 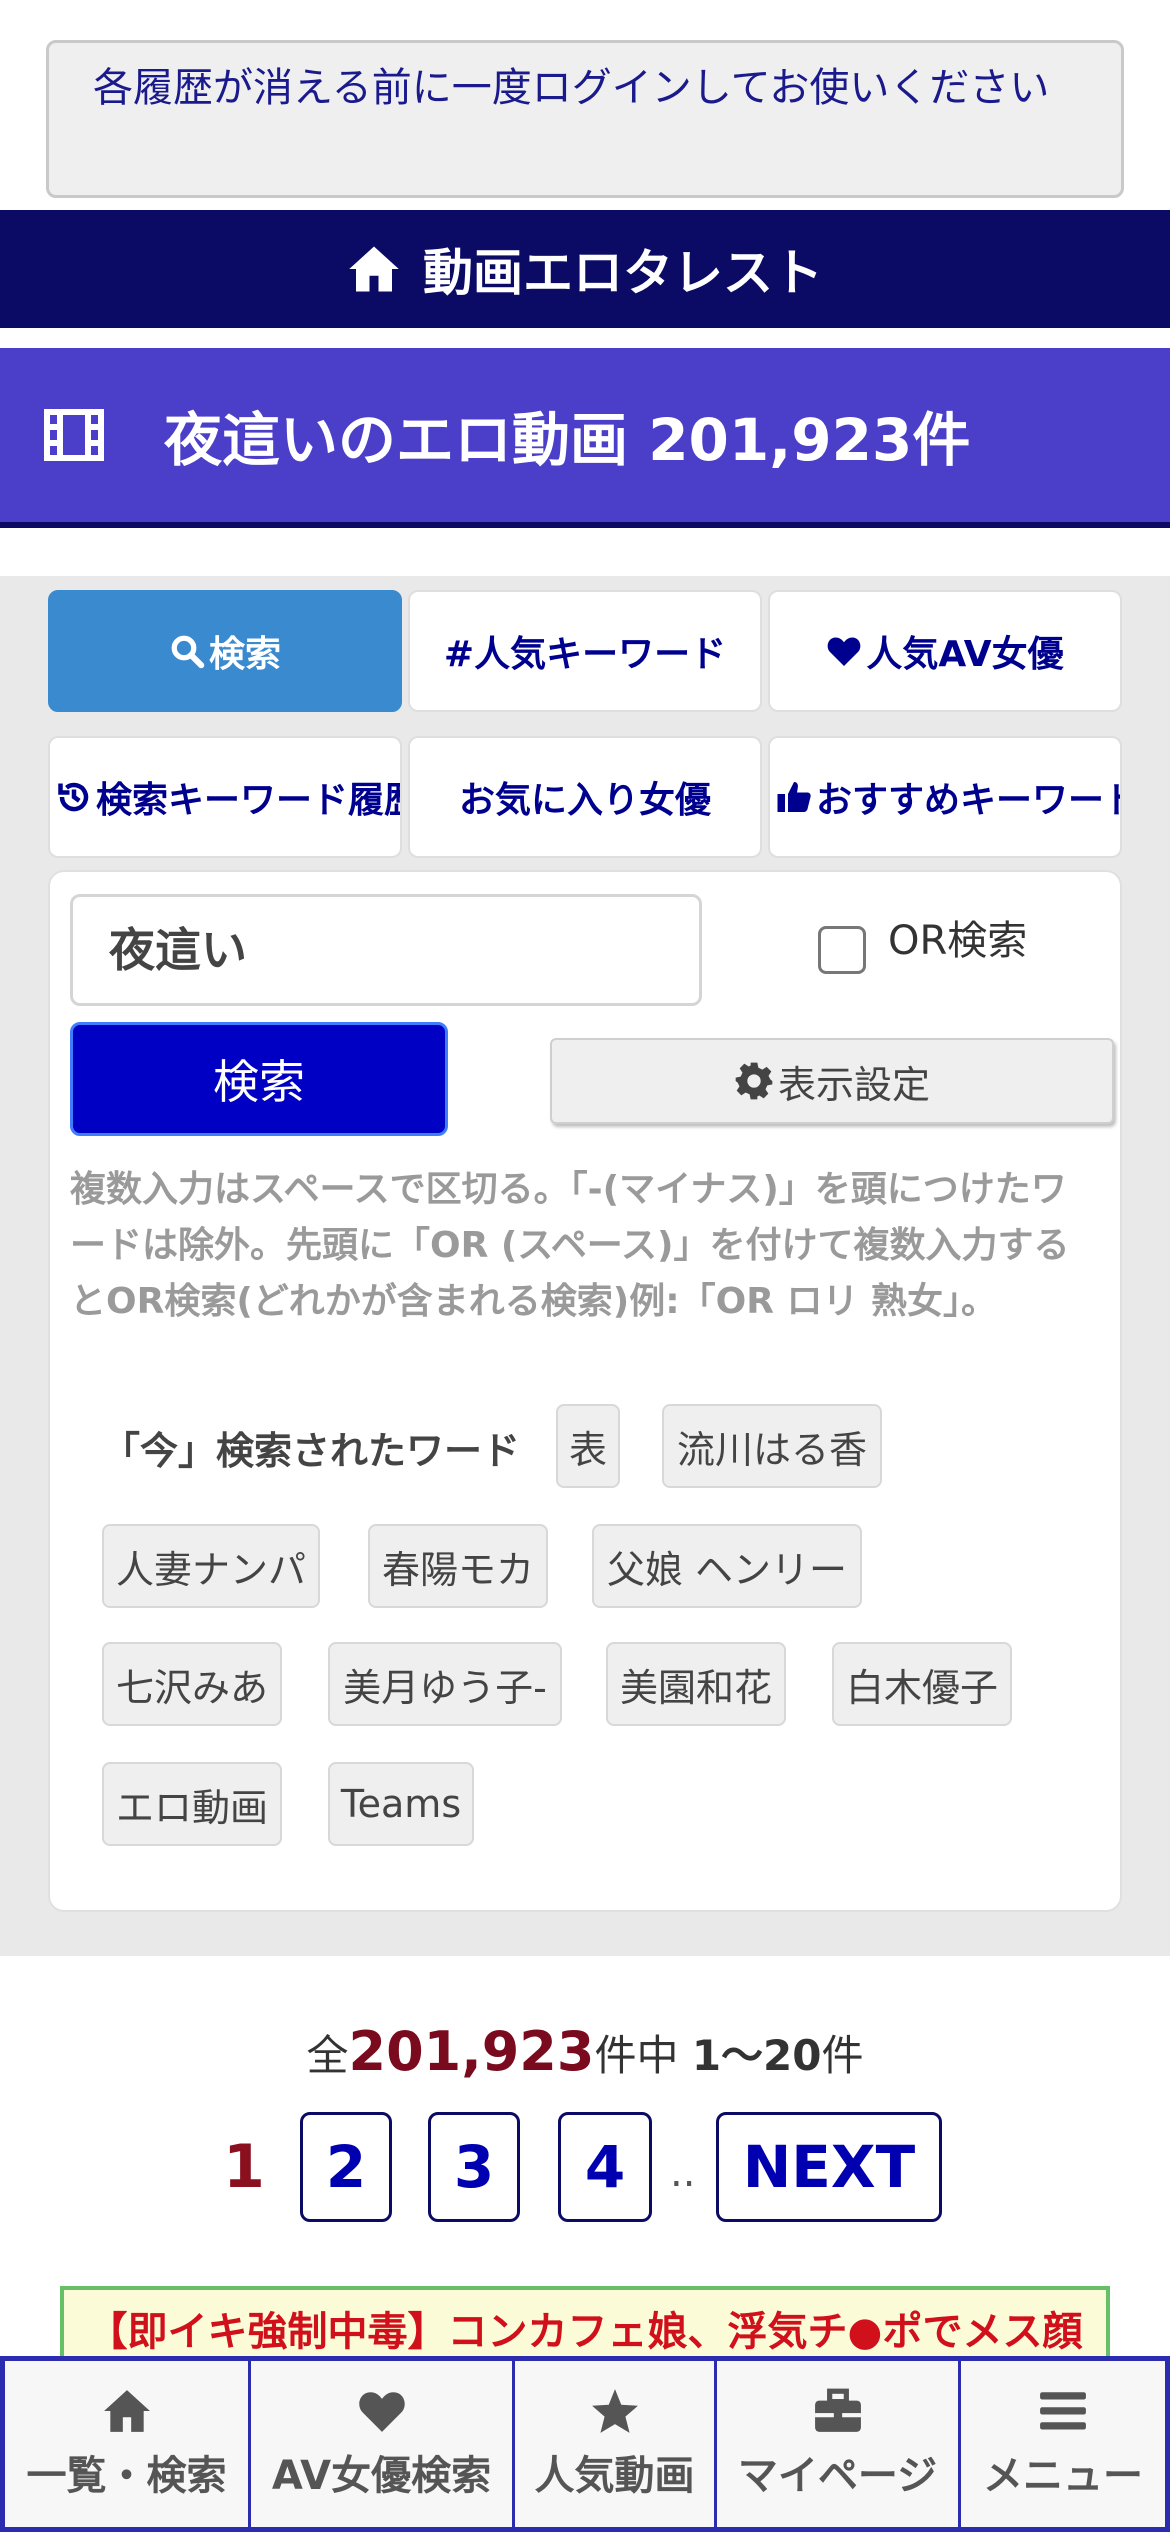 What do you see at coordinates (588, 1446) in the screenshot?
I see `trending-word: 表` at bounding box center [588, 1446].